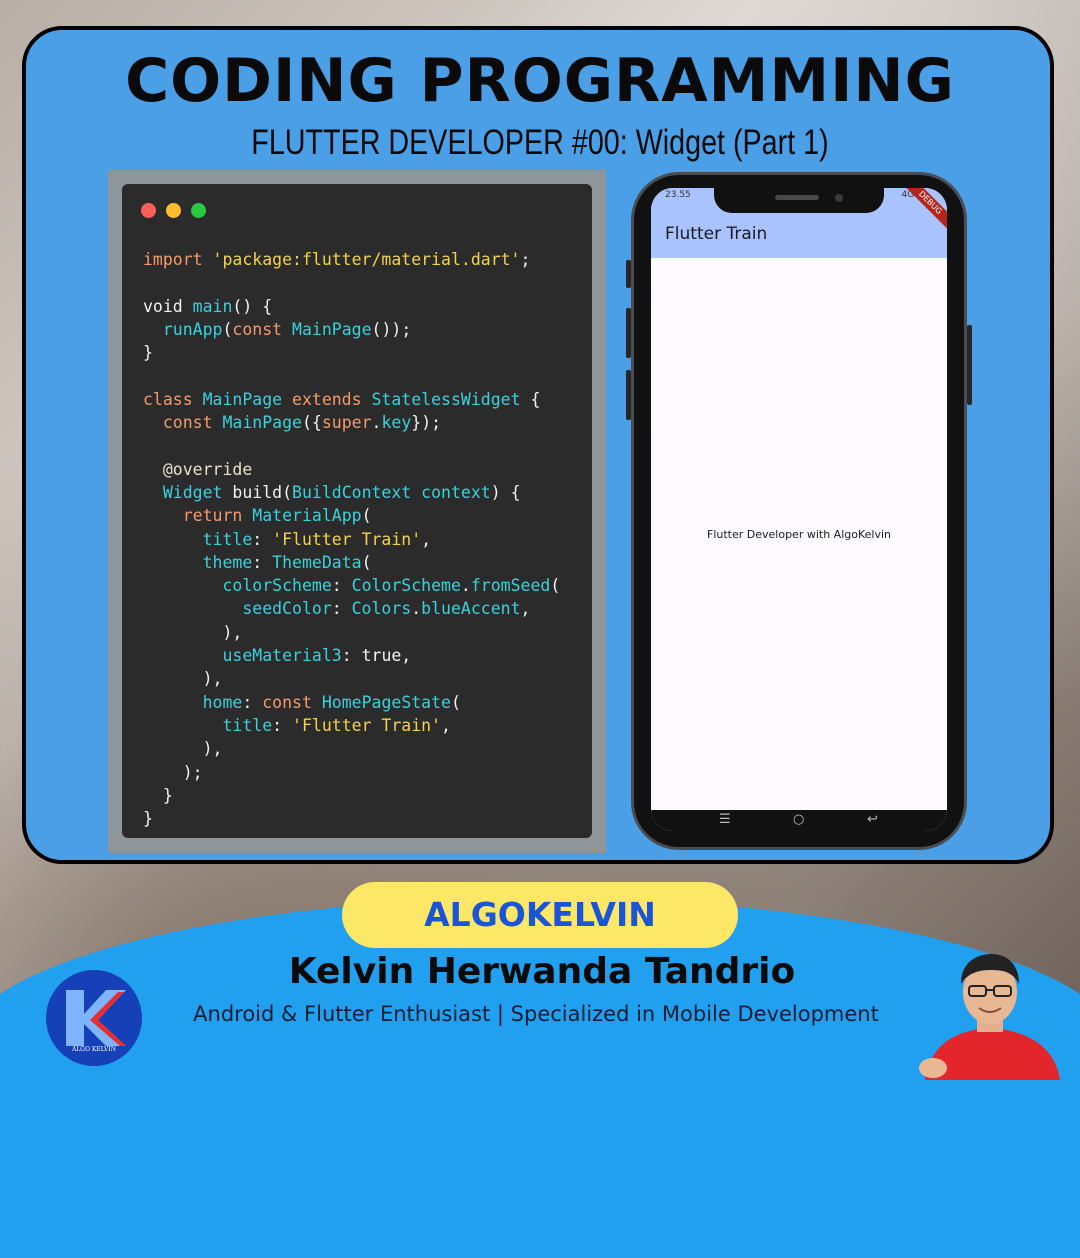  Describe the element at coordinates (94, 1018) in the screenshot. I see `brand-logo: ALGO KELVIN` at that location.